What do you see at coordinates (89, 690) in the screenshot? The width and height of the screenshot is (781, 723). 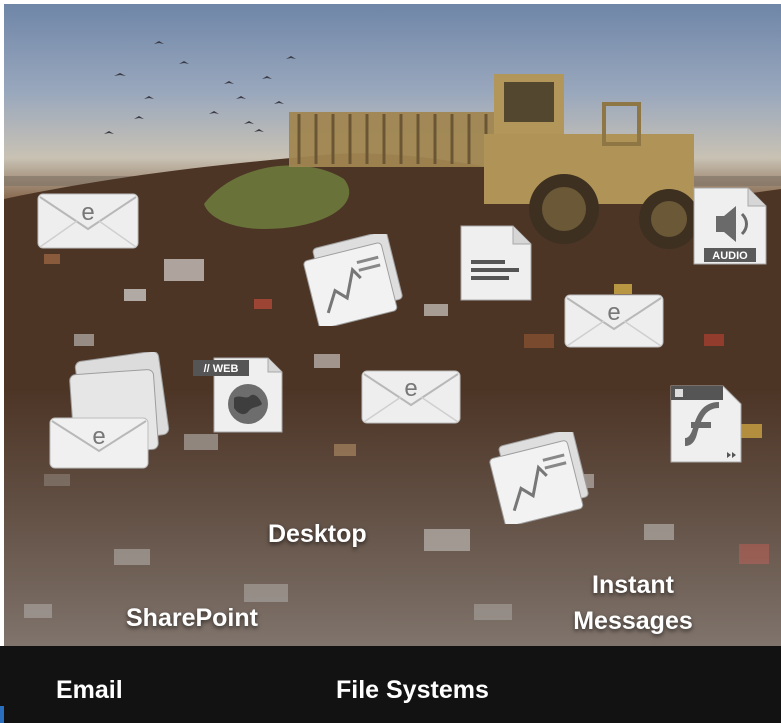 I see `footer-label-email: Email` at bounding box center [89, 690].